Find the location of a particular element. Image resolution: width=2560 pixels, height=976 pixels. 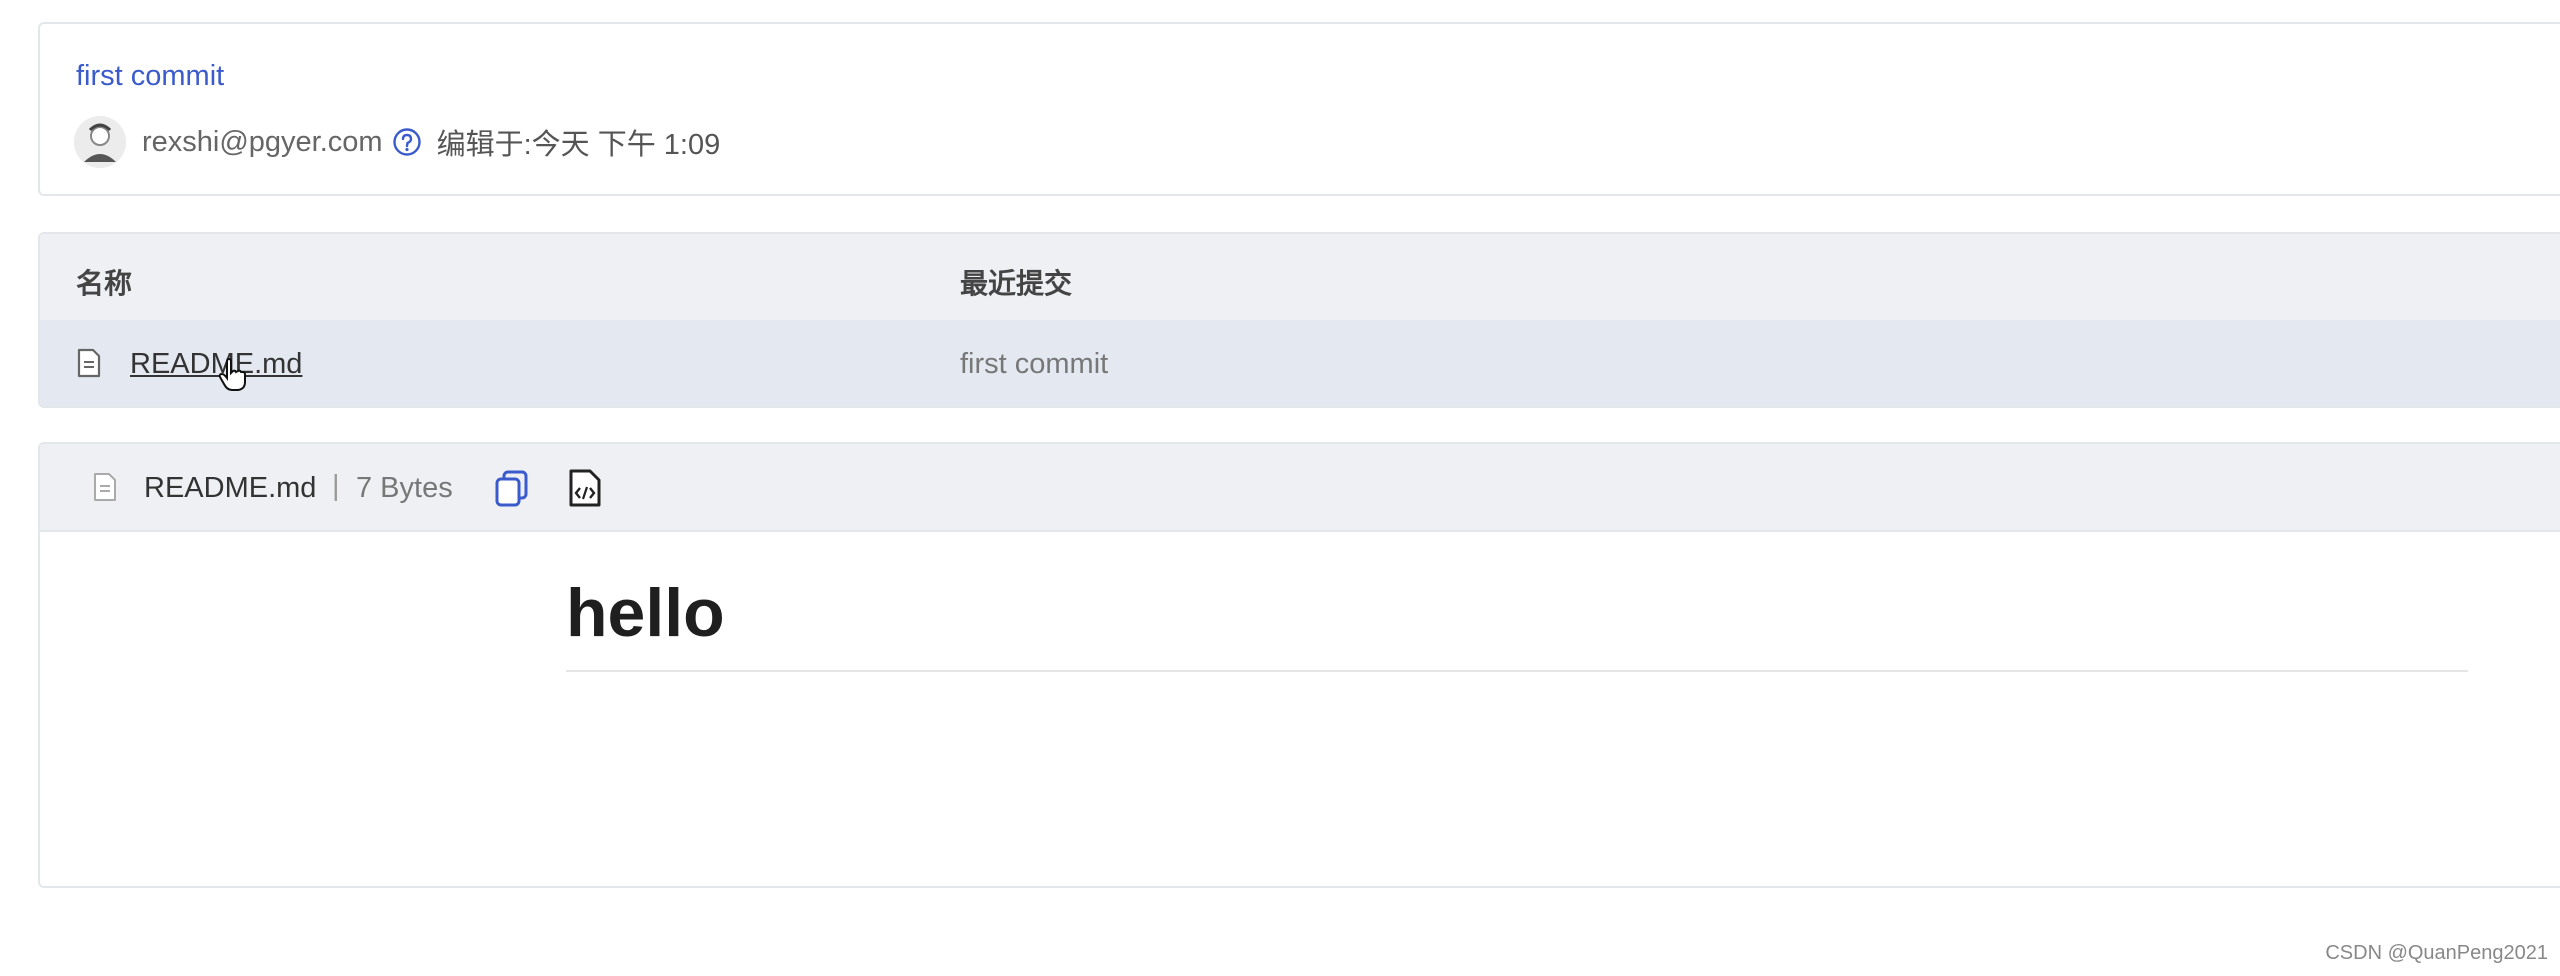

hand-cursor-icon is located at coordinates (233, 378).